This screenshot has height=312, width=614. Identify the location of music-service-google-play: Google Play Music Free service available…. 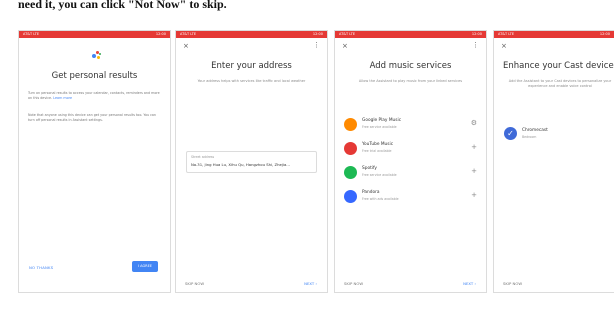
(410, 126).